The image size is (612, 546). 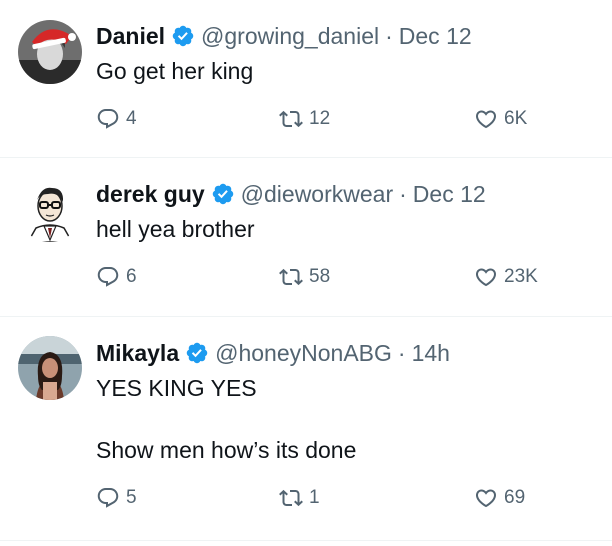 I want to click on tweet-actions: 6 58 23K, so click(x=346, y=280).